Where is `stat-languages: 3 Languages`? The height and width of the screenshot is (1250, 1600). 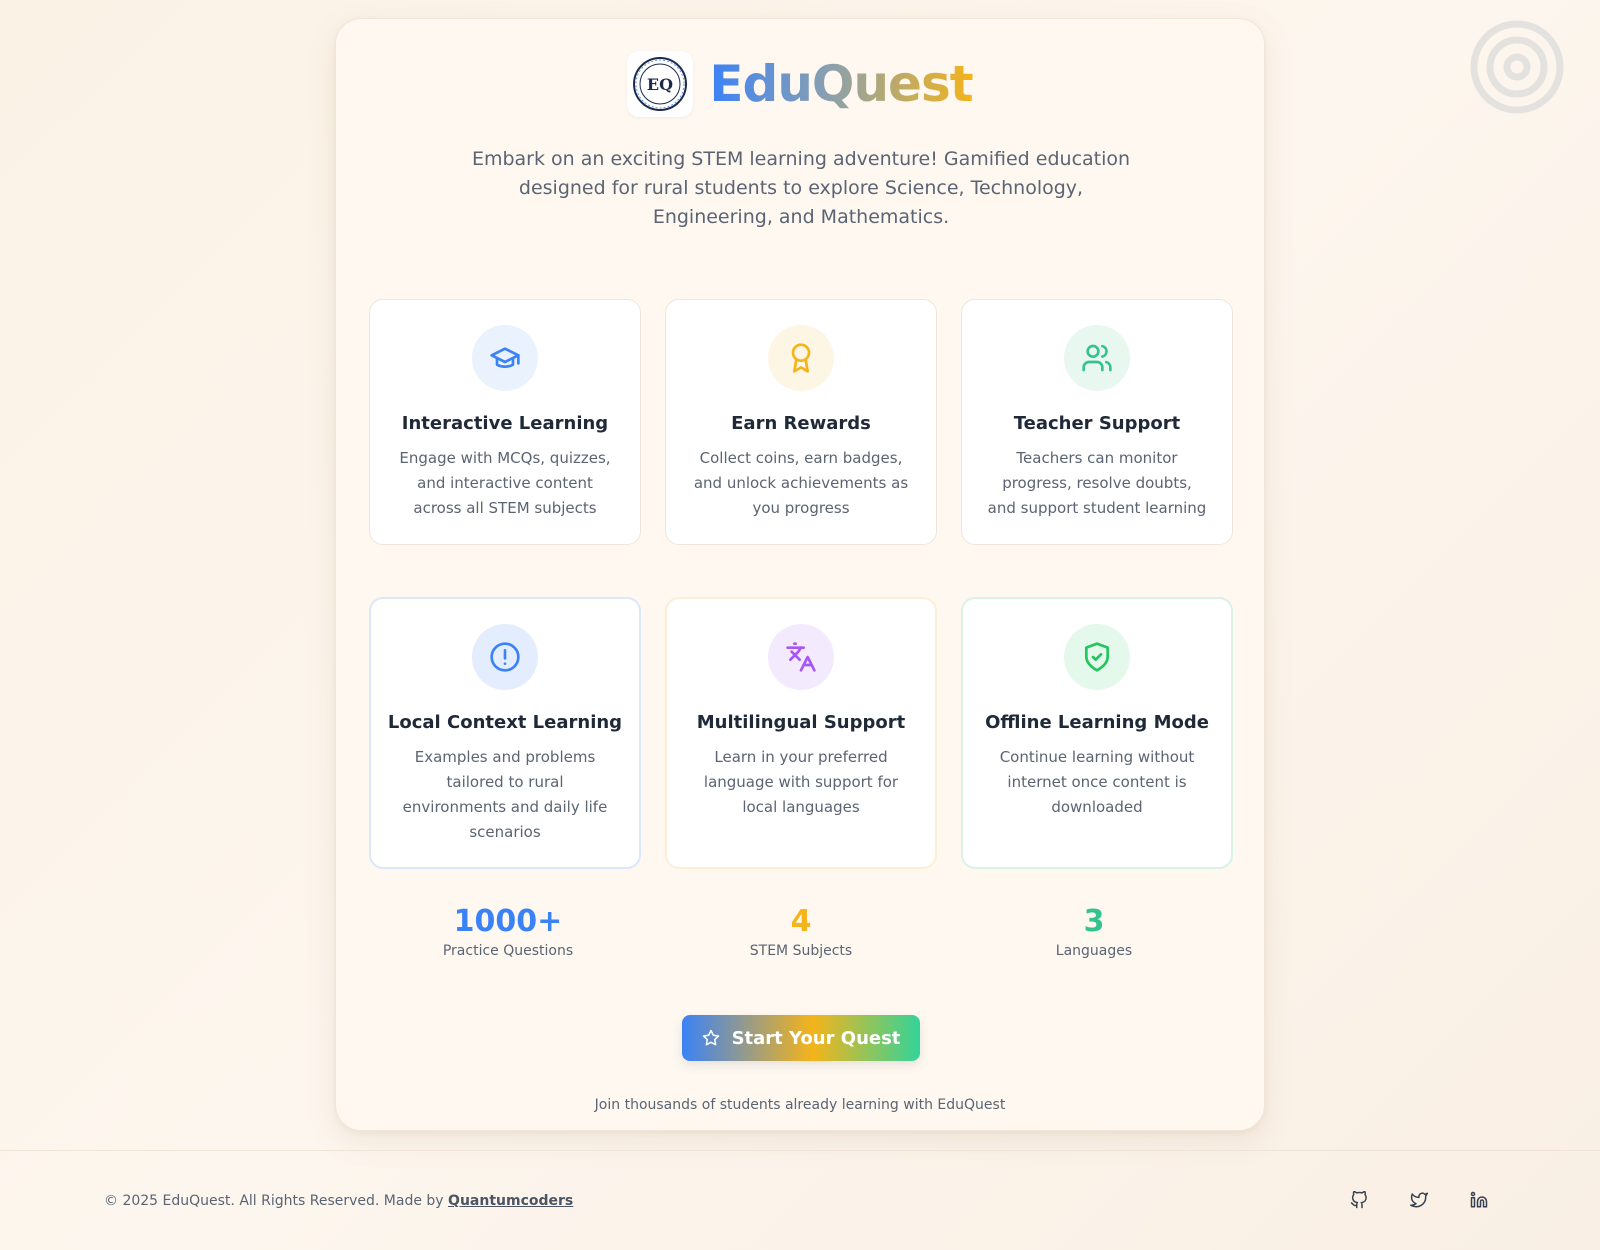 stat-languages: 3 Languages is located at coordinates (1094, 931).